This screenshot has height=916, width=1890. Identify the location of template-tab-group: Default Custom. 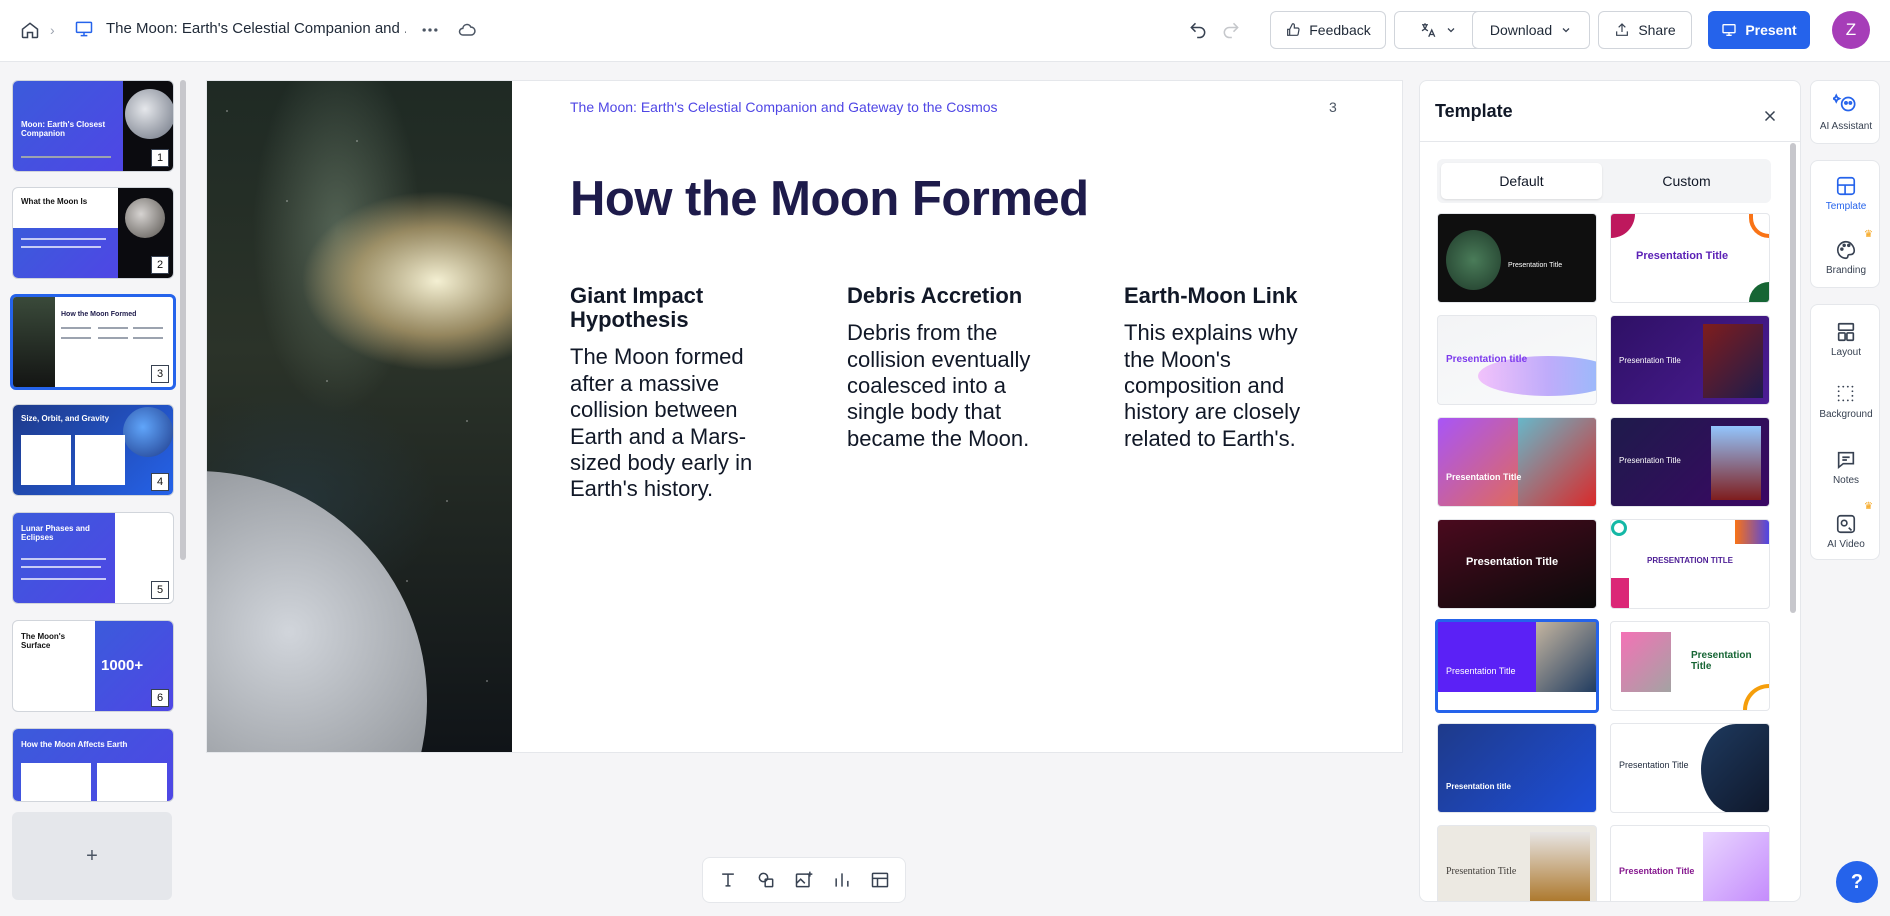
(1604, 181).